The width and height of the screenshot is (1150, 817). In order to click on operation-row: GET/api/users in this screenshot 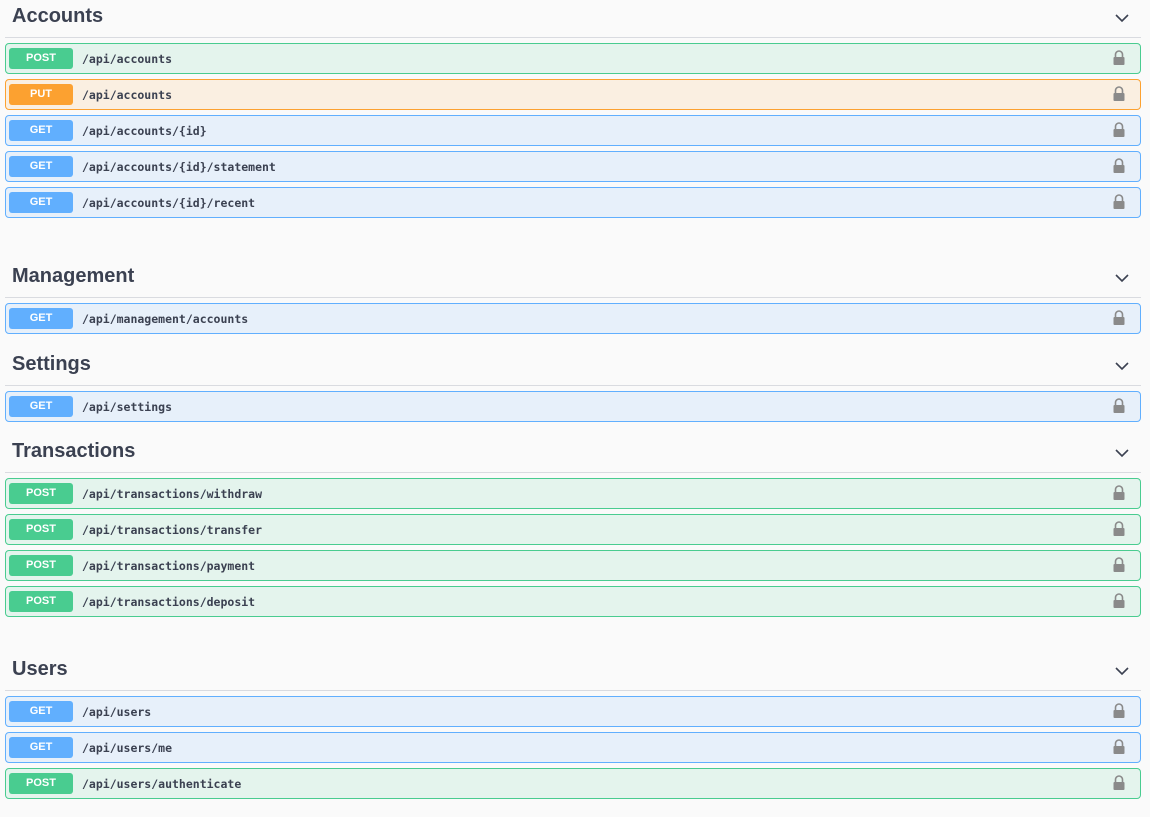, I will do `click(573, 711)`.